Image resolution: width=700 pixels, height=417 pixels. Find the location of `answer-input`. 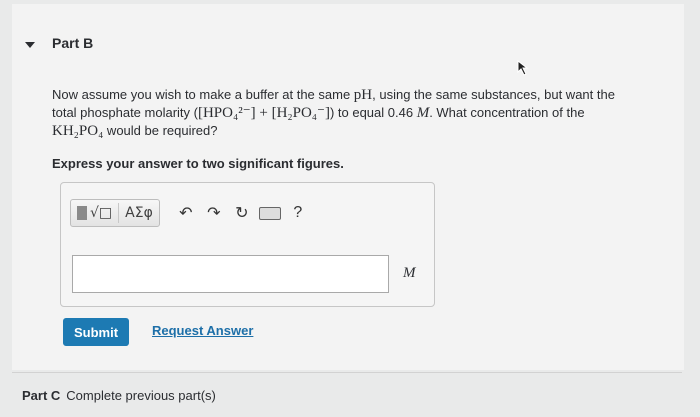

answer-input is located at coordinates (230, 274).